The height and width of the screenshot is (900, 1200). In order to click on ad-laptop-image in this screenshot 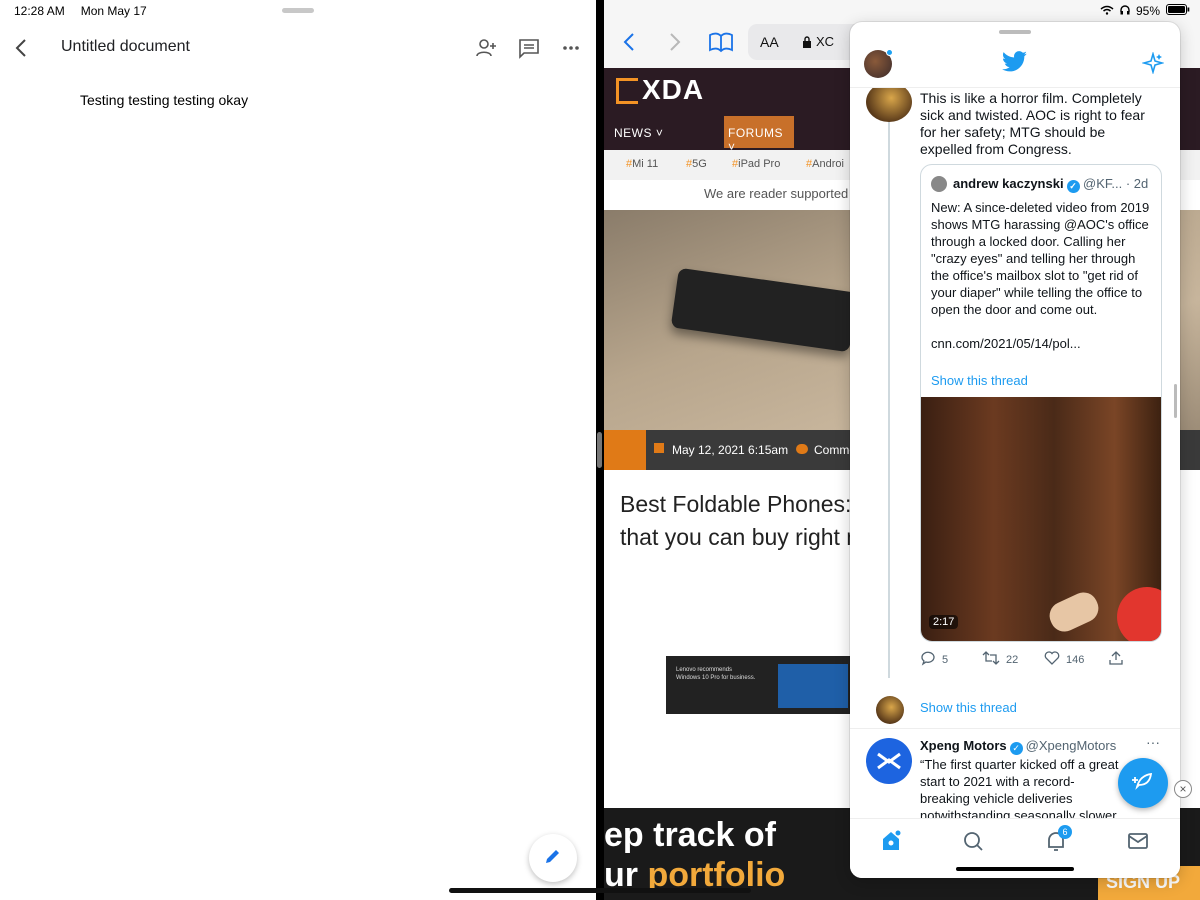, I will do `click(813, 686)`.